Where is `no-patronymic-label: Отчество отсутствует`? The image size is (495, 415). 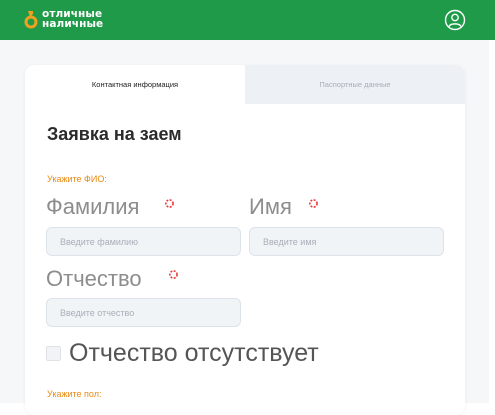
no-patronymic-label: Отчество отсутствует is located at coordinates (194, 353).